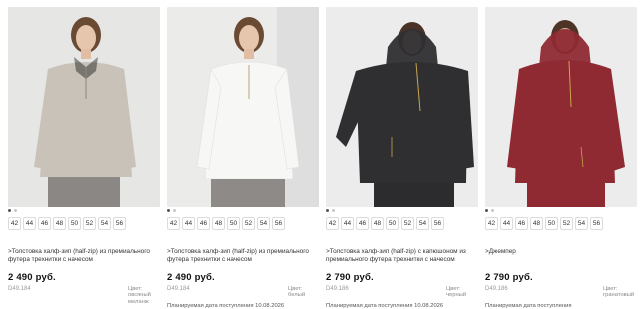  I want to click on product-color: Цвет: гранатовый, so click(620, 292).